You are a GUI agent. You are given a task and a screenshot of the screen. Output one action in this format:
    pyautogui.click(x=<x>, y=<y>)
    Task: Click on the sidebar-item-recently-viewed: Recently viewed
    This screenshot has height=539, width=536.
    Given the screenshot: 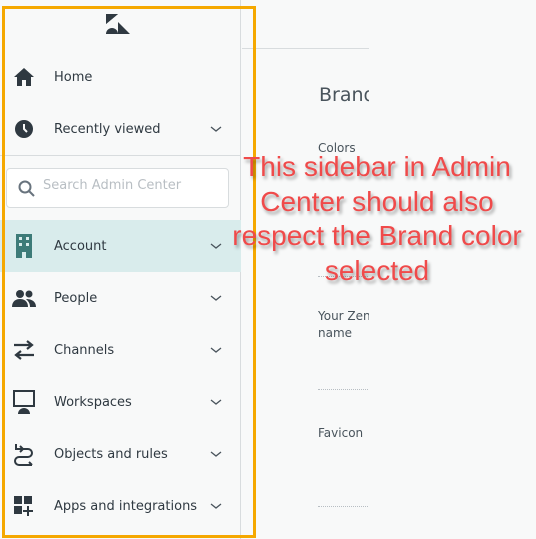 What is the action you would take?
    pyautogui.click(x=120, y=129)
    